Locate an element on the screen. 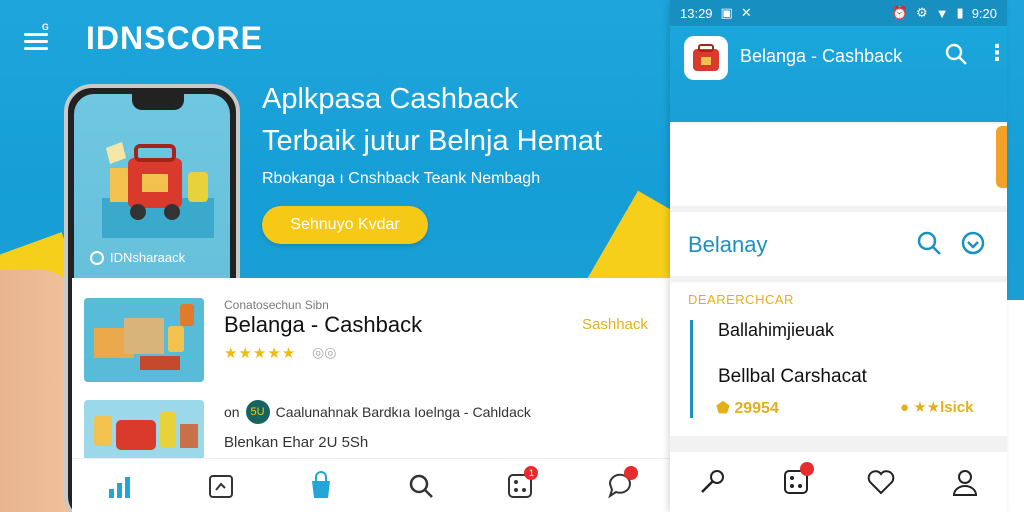 The height and width of the screenshot is (512, 1024). phone-caption: IDNsharaack is located at coordinates (137, 257).